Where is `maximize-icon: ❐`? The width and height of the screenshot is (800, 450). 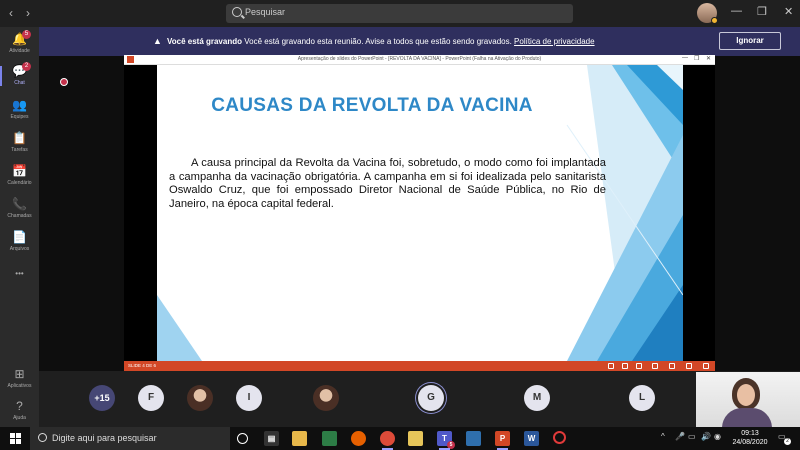
maximize-icon: ❐ is located at coordinates (762, 11).